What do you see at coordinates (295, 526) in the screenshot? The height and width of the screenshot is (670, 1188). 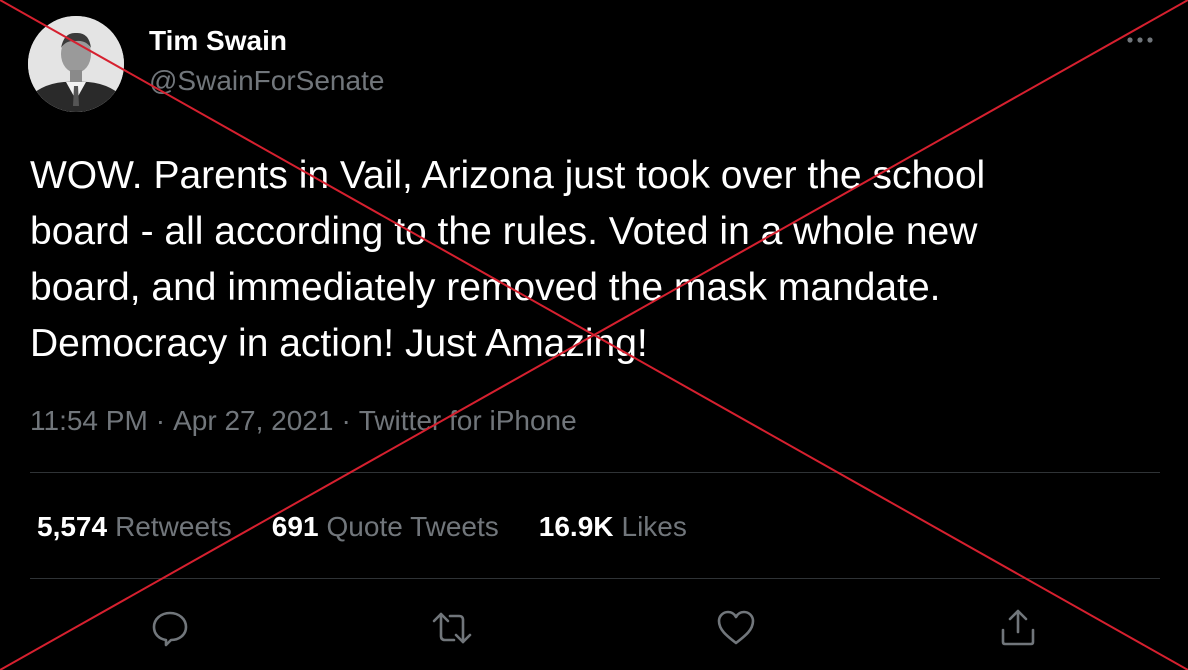 I see `quote-tweets-count: 691` at bounding box center [295, 526].